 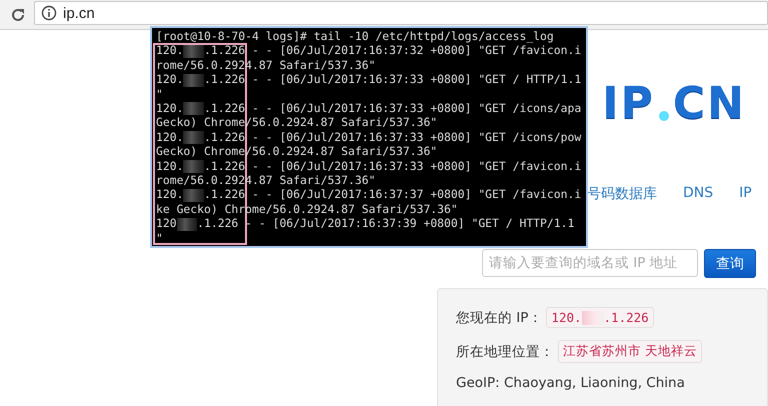 I want to click on log-line: 120 .1.226 - - [06/Jul/2017:16:37:39 +0800] "GET / HTTP/1.1, so click(x=365, y=223).